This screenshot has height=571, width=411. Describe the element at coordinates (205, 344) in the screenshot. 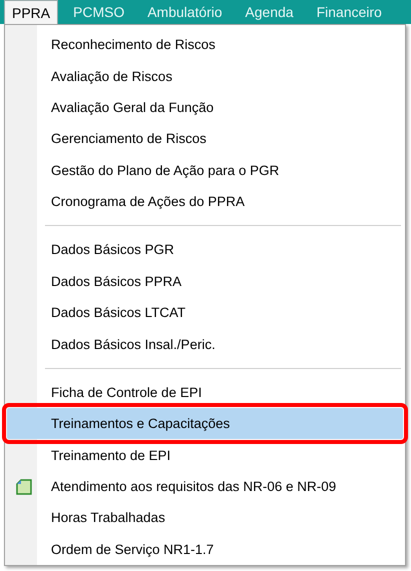

I see `menu-item: Dados Básicos Insal./Peric.` at that location.